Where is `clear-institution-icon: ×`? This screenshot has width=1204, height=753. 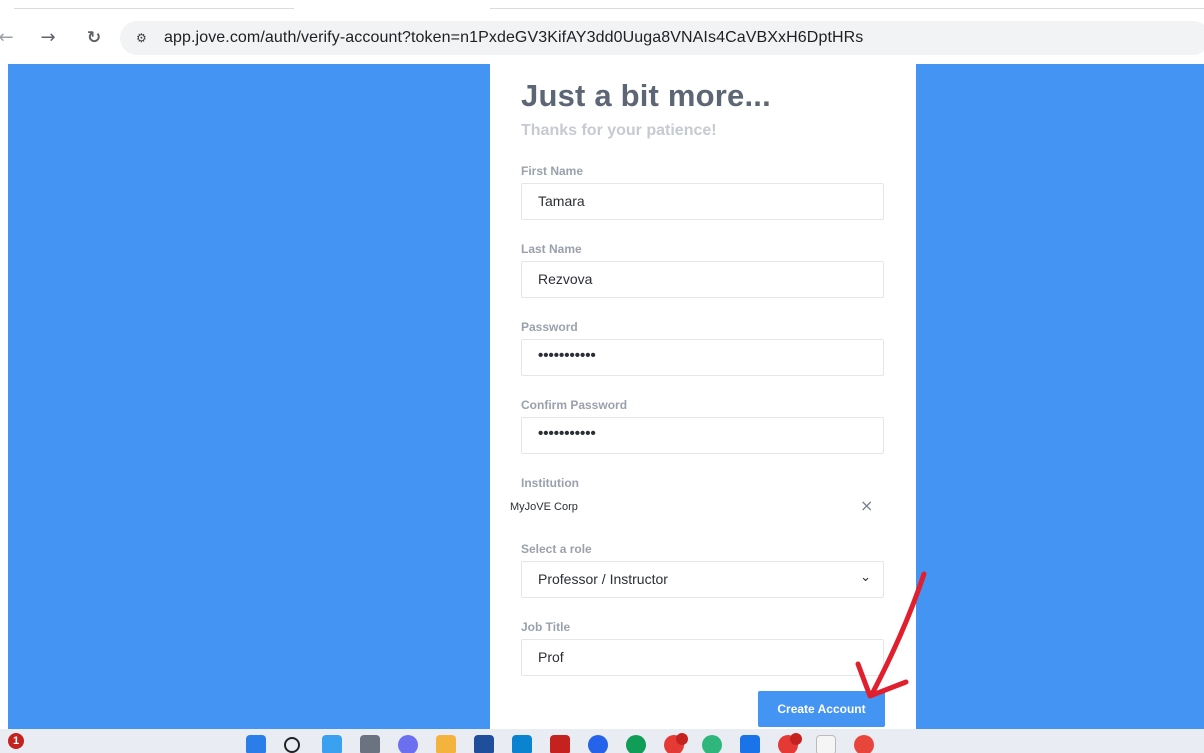 clear-institution-icon: × is located at coordinates (866, 505).